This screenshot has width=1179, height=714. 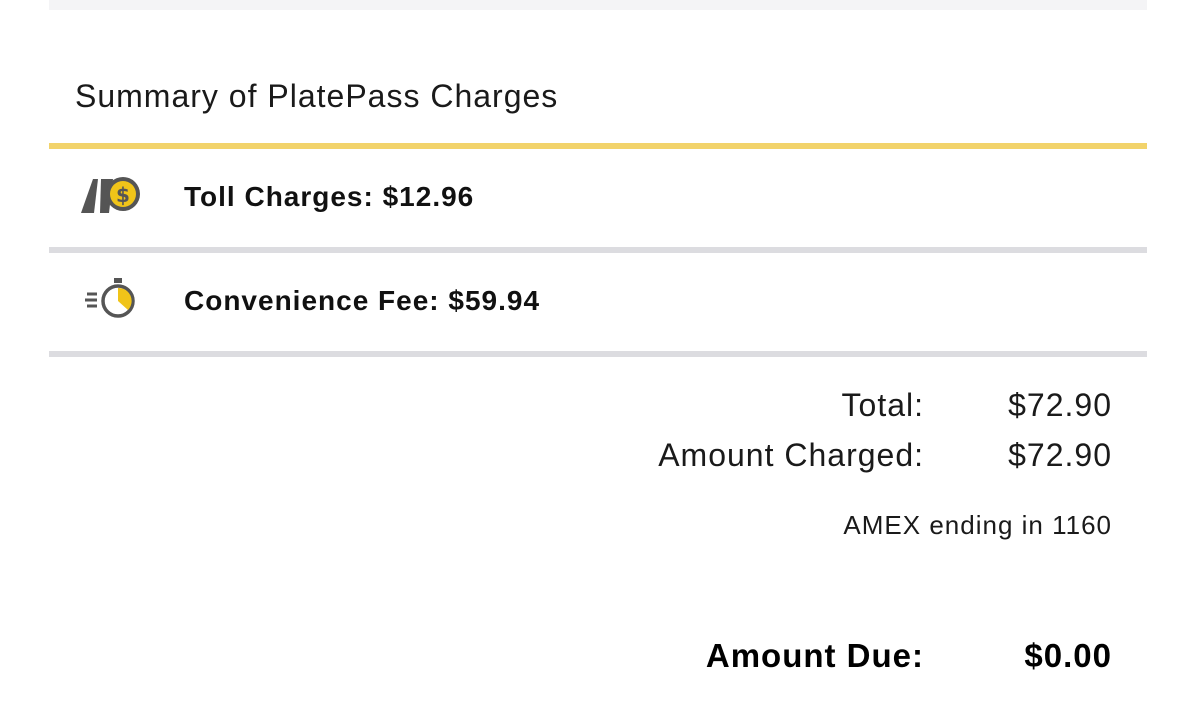 What do you see at coordinates (362, 300) in the screenshot?
I see `convenience-fee-label: Convenience Fee: $59.94` at bounding box center [362, 300].